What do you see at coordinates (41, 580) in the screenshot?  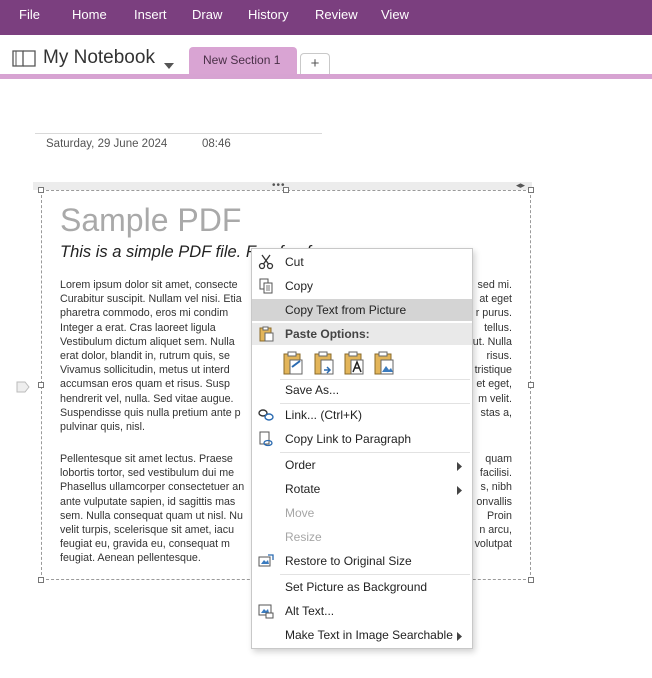 I see `resize-handle-bottom-left` at bounding box center [41, 580].